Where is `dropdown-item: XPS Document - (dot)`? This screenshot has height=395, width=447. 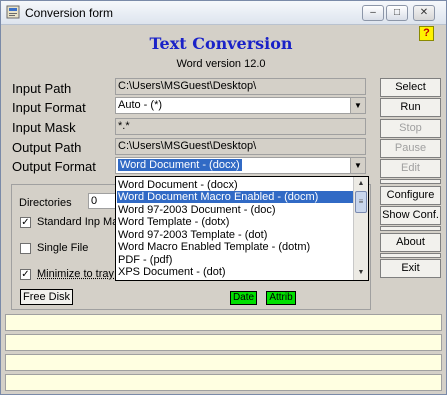 dropdown-item: XPS Document - (dot) is located at coordinates (235, 272).